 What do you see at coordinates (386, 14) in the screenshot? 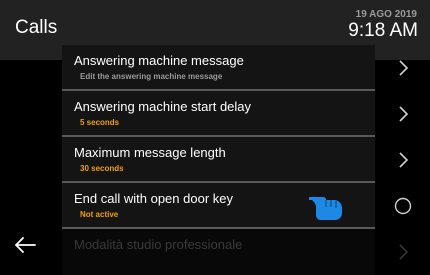
I see `date-label: 19 AGO 2019` at bounding box center [386, 14].